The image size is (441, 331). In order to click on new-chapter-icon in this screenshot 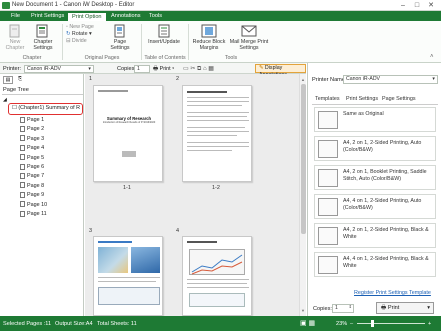, I will do `click(14, 31)`.